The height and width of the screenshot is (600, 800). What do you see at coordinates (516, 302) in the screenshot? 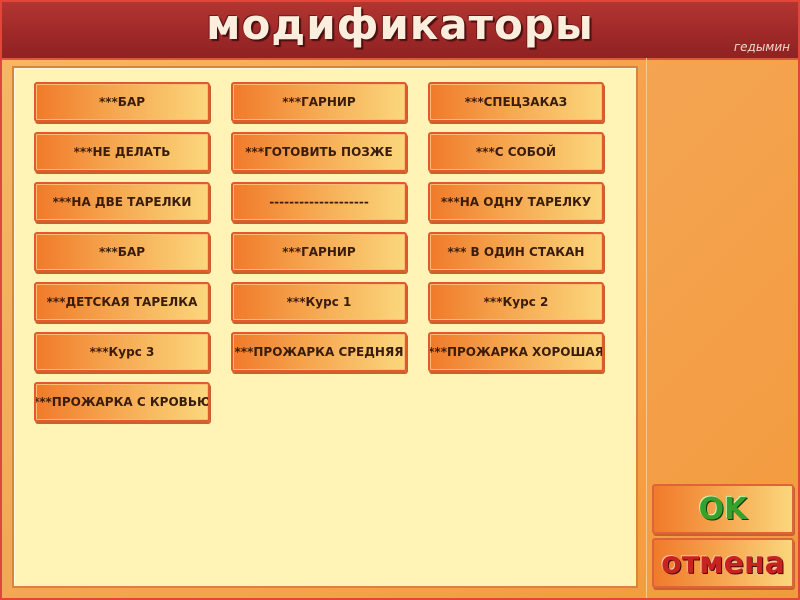
I see `modifier-button: ***Курс 2` at bounding box center [516, 302].